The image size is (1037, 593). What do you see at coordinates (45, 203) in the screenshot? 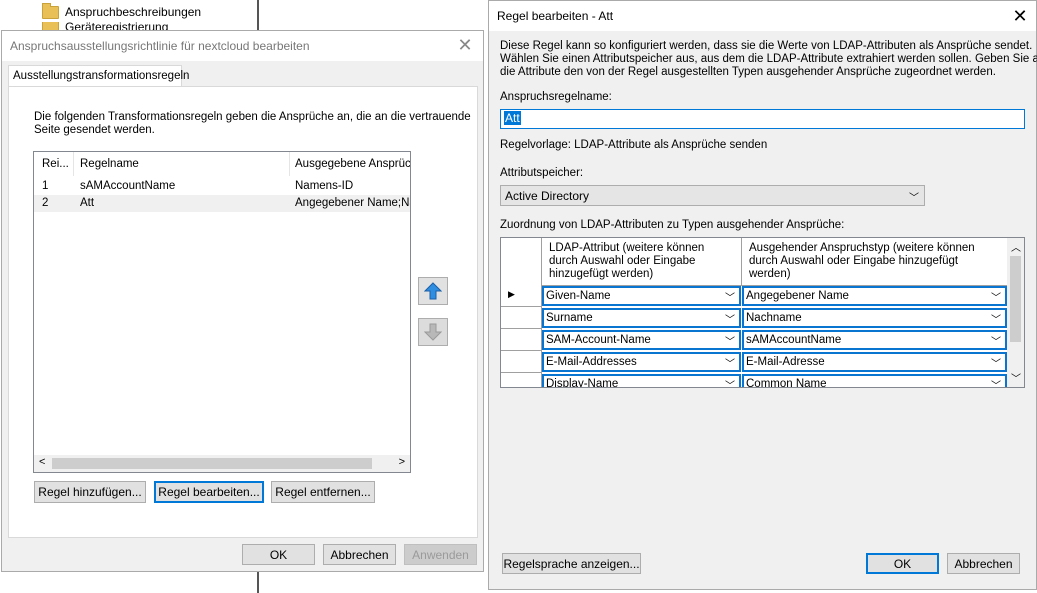
I see `rule-order: 2` at bounding box center [45, 203].